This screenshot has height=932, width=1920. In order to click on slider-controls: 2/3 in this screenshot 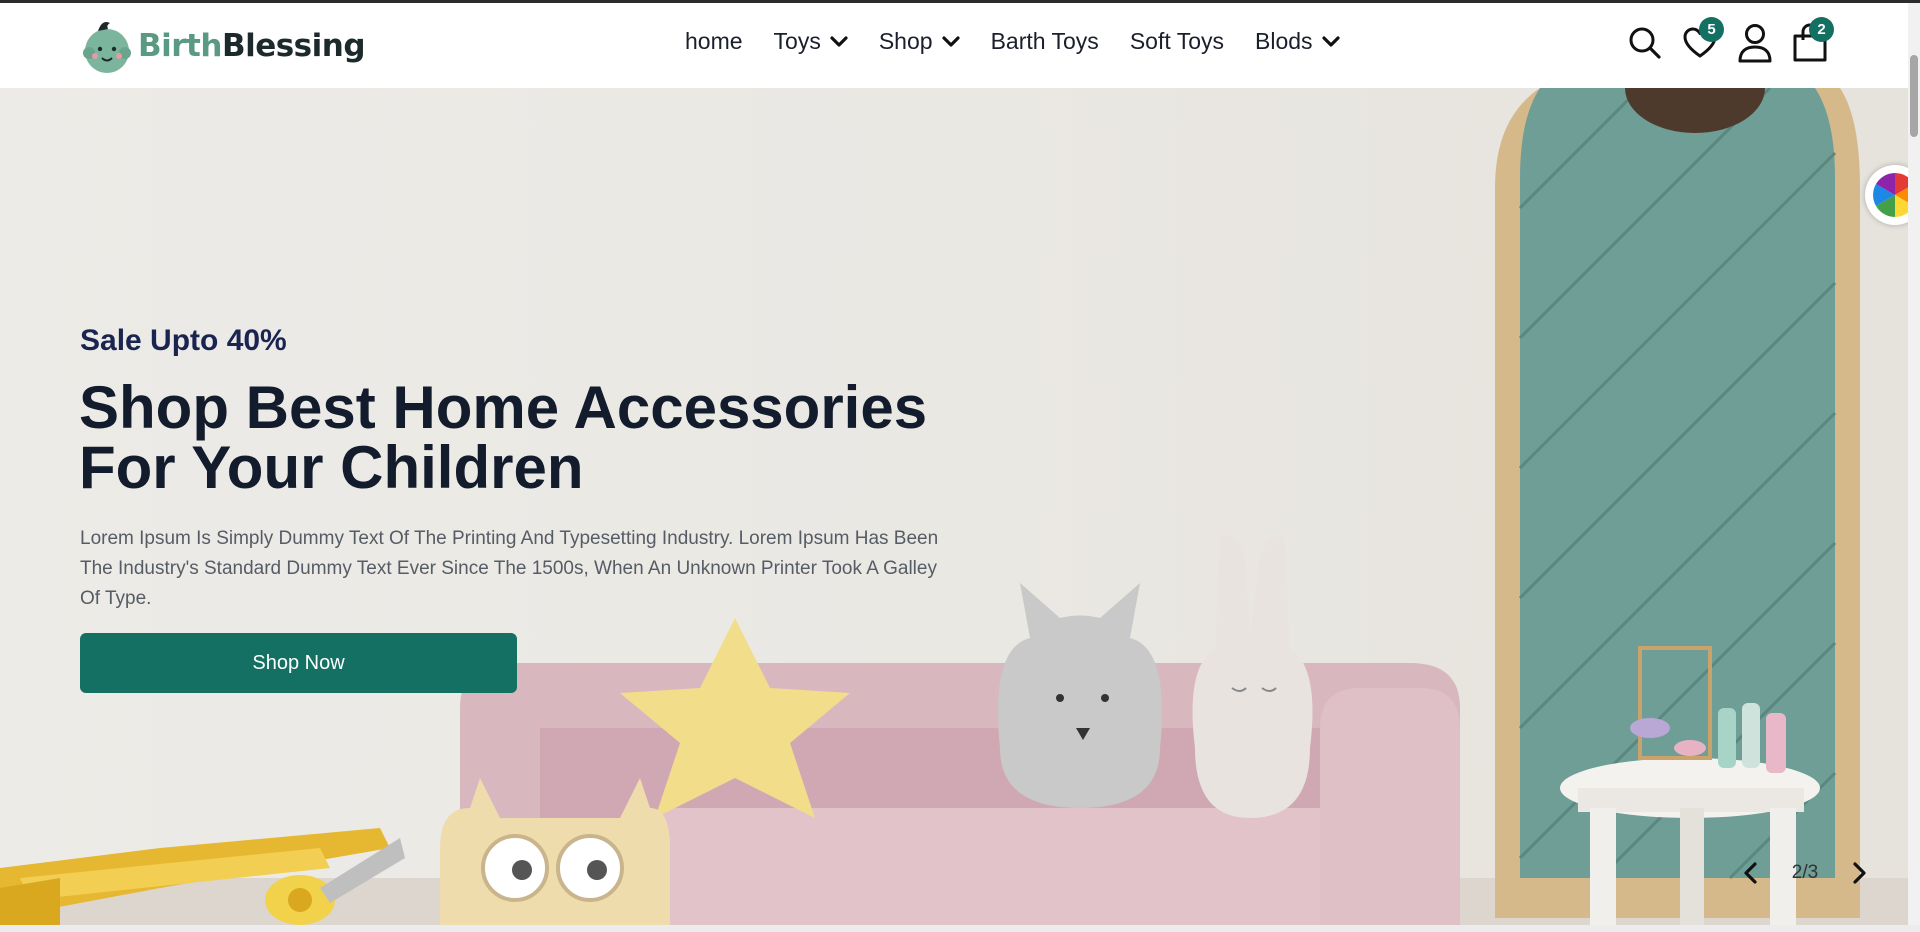, I will do `click(1805, 873)`.